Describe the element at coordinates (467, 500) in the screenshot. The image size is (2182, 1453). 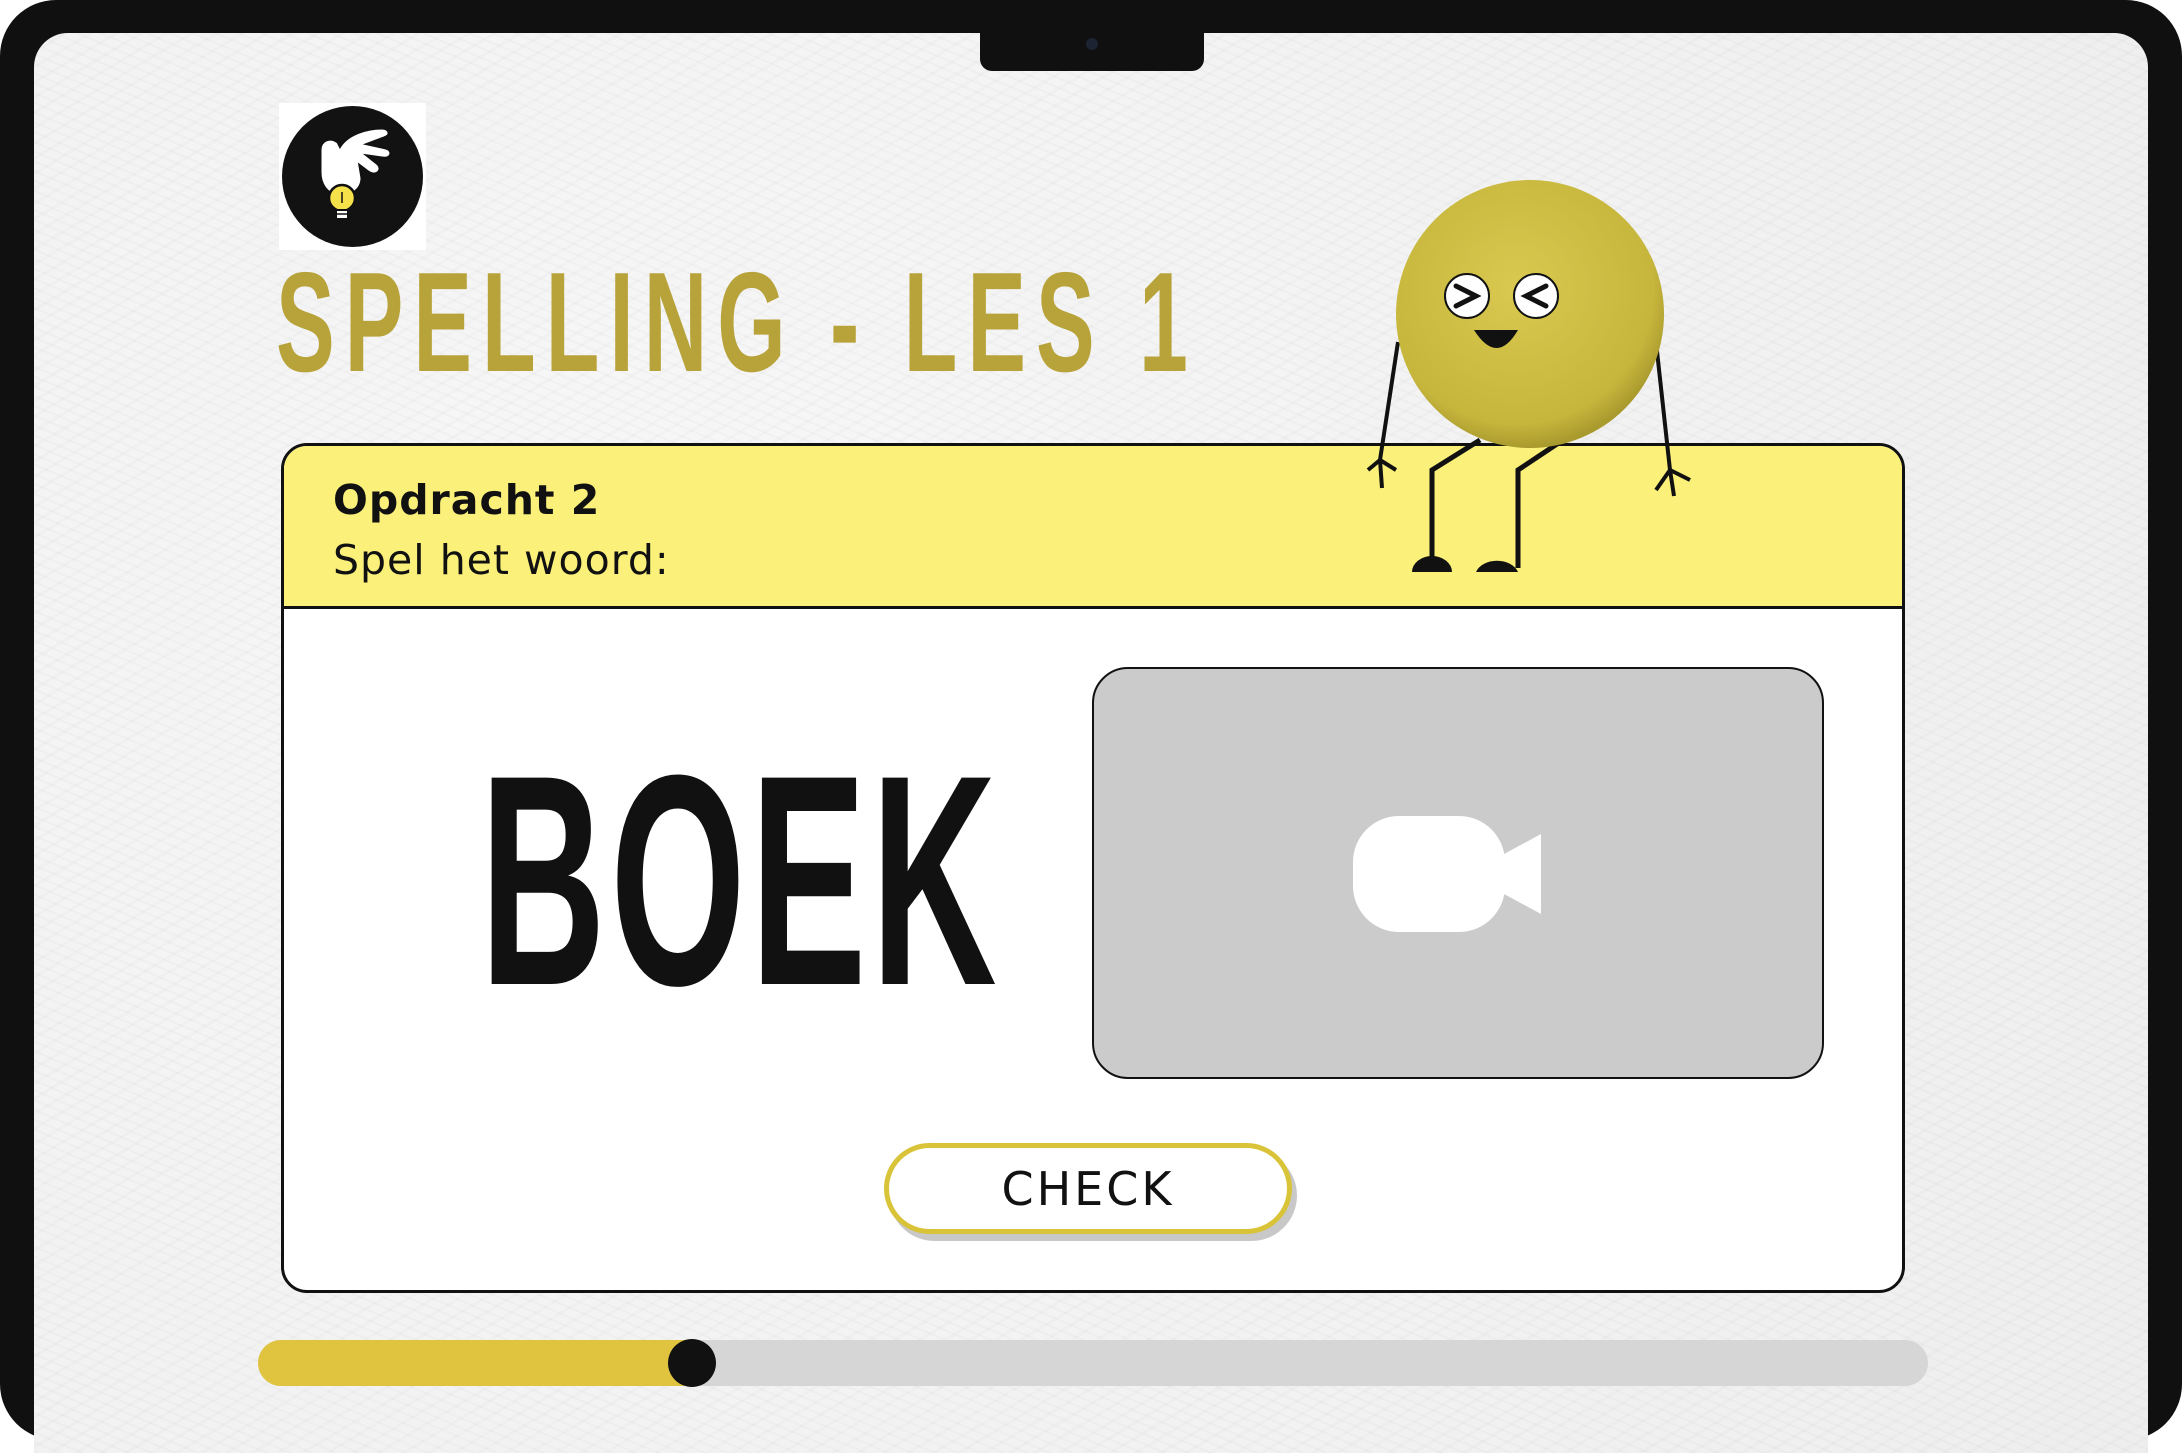
I see `task-number: Opdracht 2` at that location.